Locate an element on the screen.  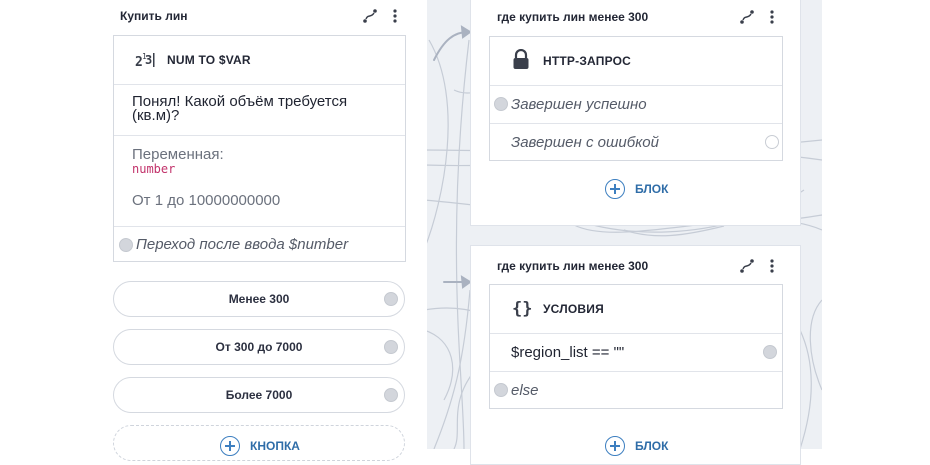
conditions-node-title: где купить лин менее 300 is located at coordinates (573, 266).